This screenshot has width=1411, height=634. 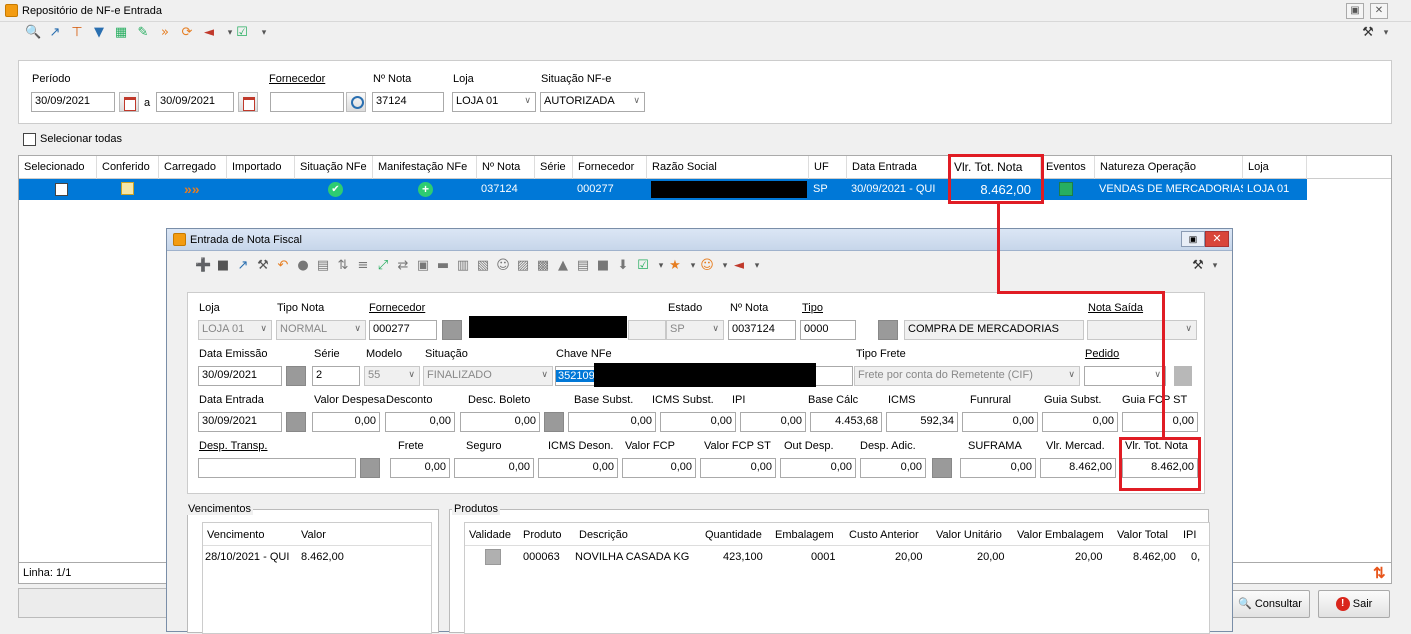 I want to click on warning-icon: ▲, so click(x=563, y=266).